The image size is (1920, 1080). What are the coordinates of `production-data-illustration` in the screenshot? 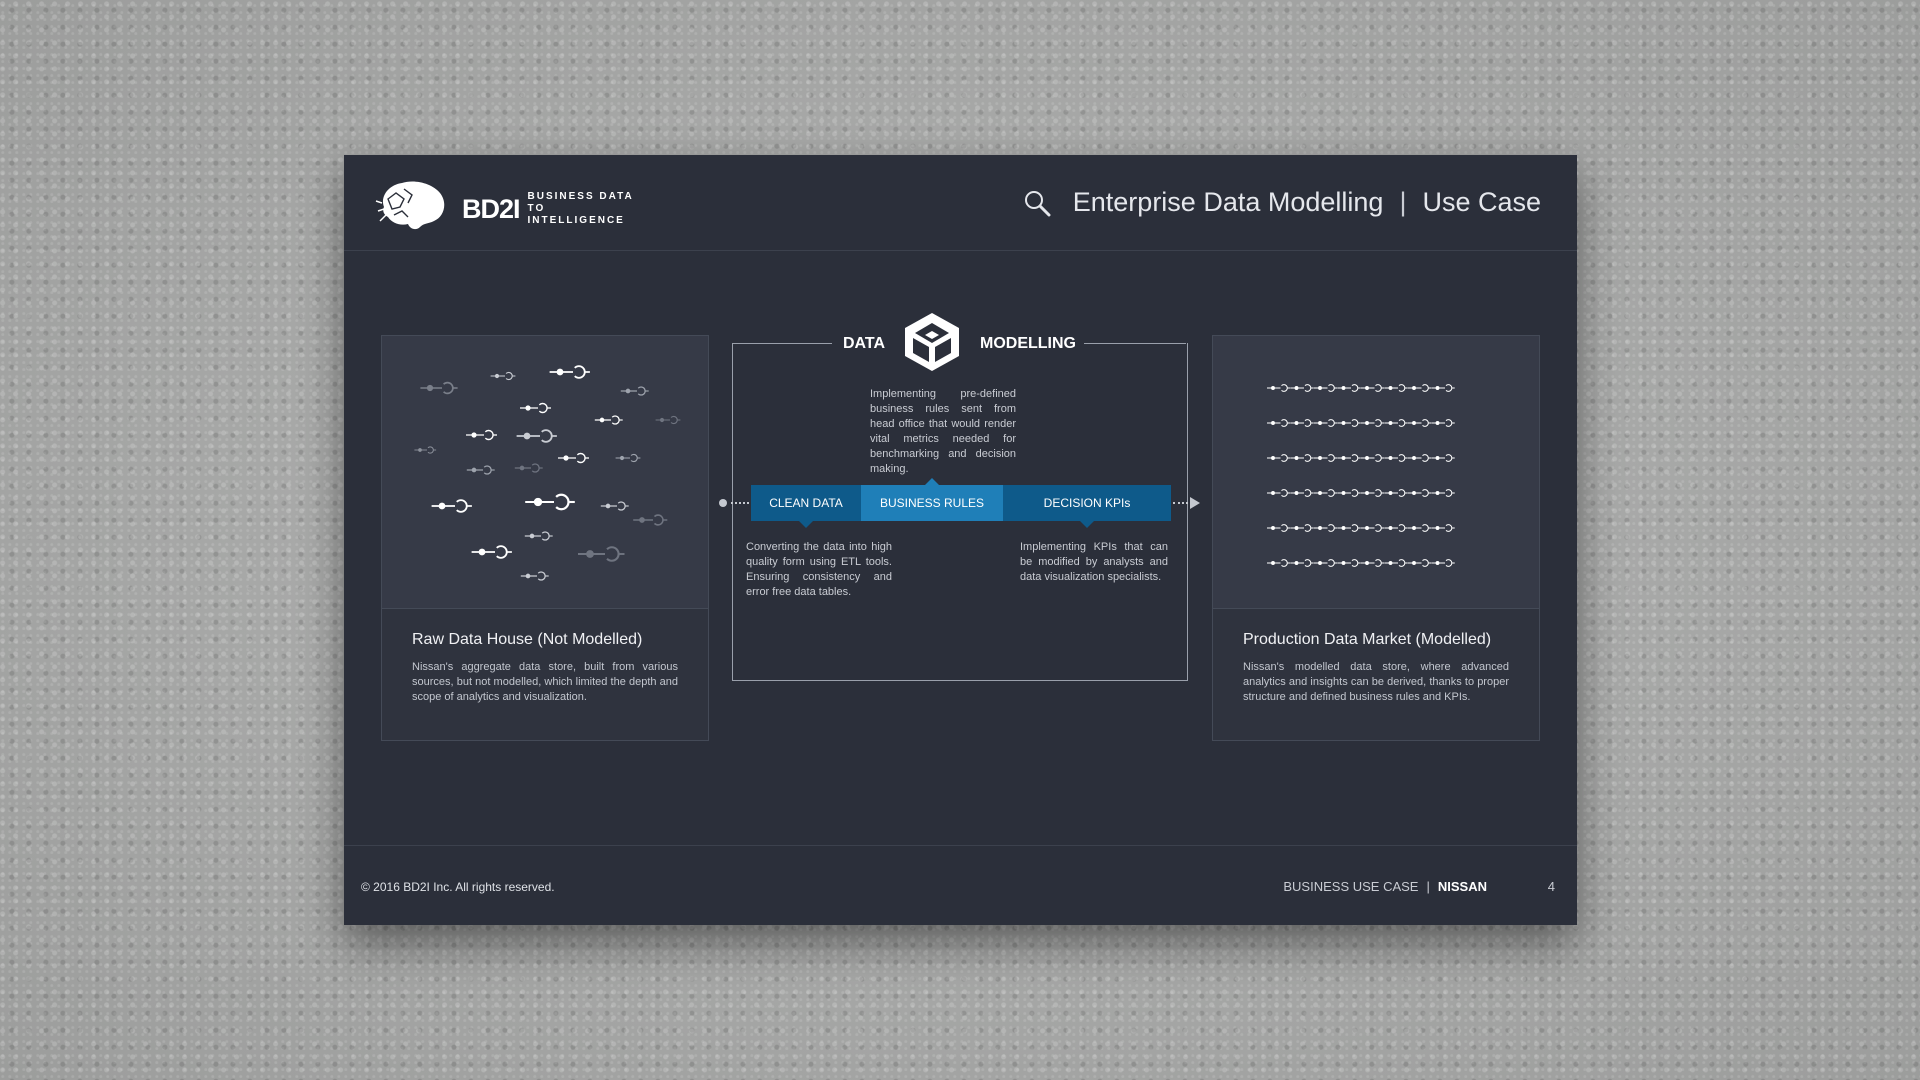 It's located at (1376, 472).